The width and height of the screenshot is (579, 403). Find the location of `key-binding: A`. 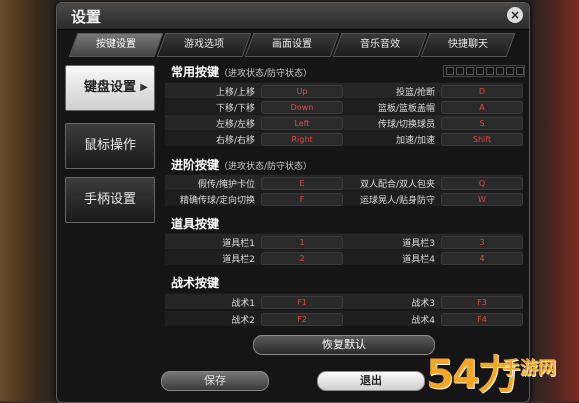

key-binding: A is located at coordinates (482, 107).